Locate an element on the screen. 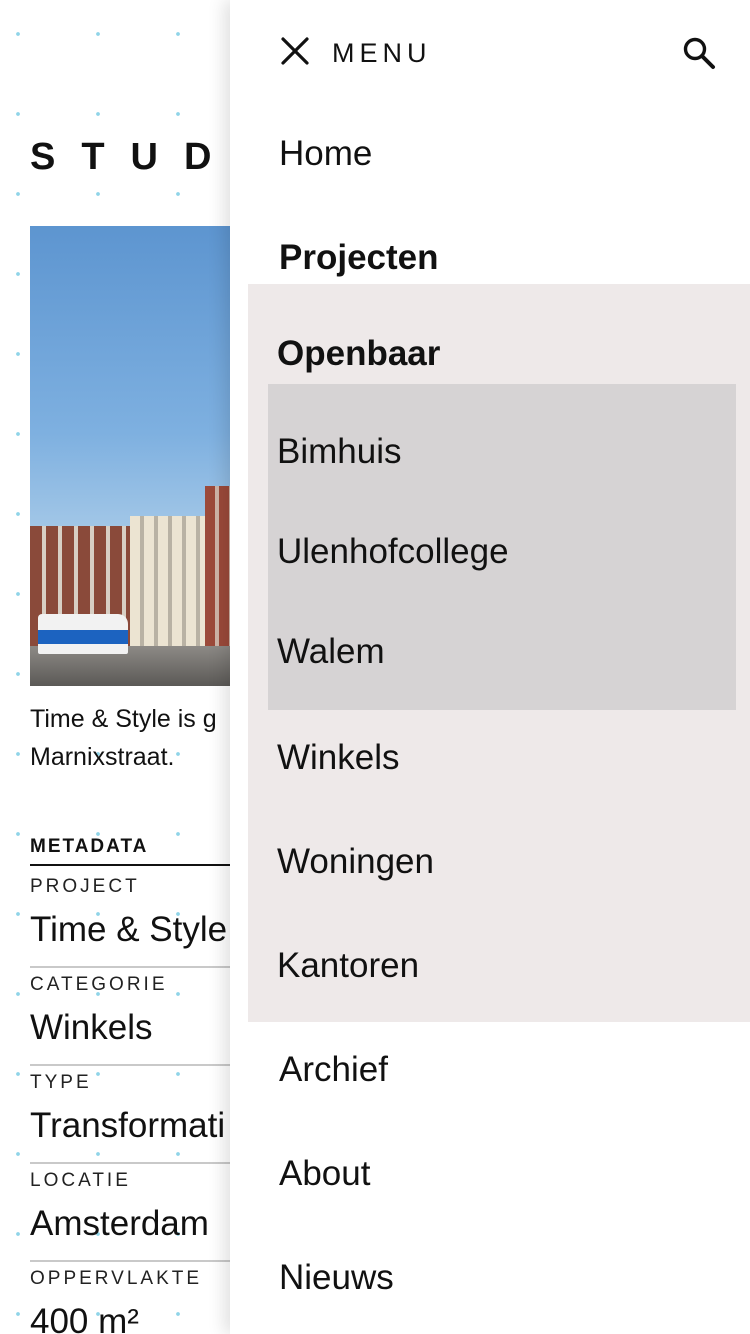 This screenshot has height=1334, width=750. metadata-value: Winkels is located at coordinates (91, 1028).